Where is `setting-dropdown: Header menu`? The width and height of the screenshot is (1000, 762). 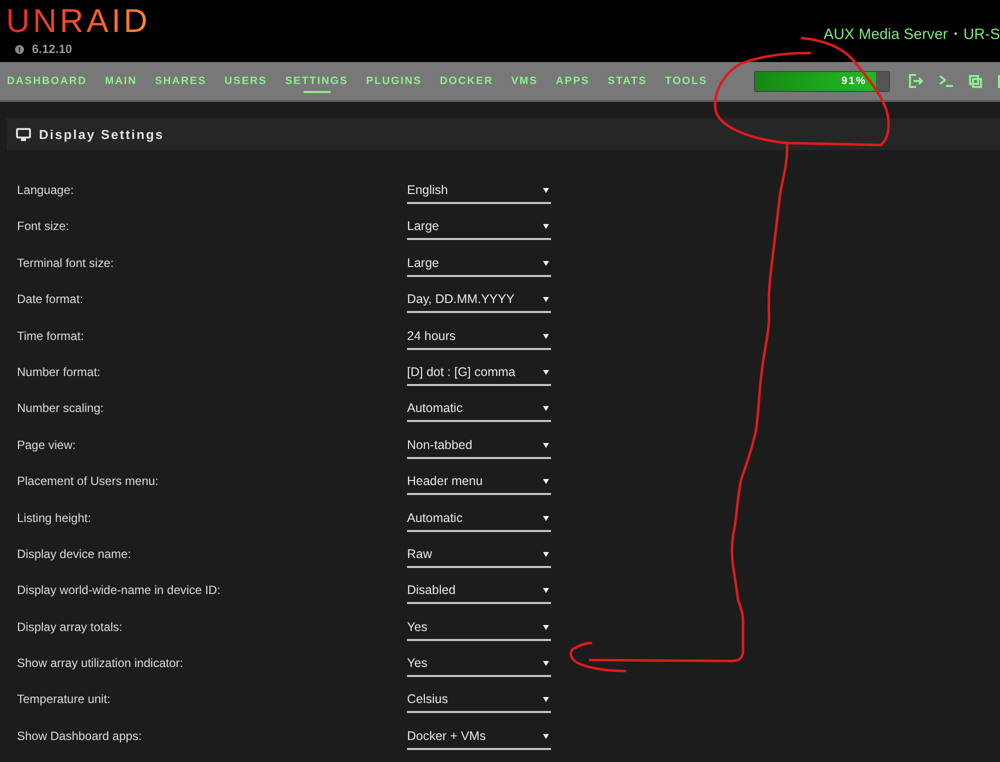
setting-dropdown: Header menu is located at coordinates (479, 482).